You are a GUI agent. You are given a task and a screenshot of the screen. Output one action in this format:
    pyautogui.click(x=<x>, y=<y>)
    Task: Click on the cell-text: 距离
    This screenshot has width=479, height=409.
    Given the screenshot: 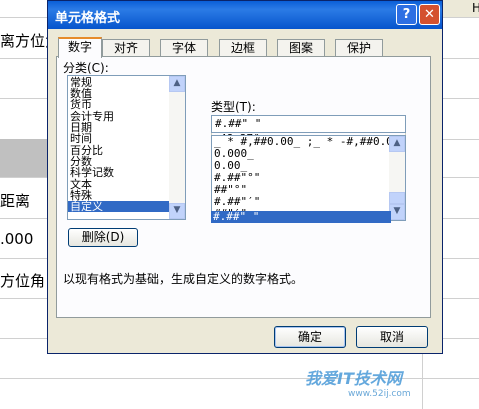 What is the action you would take?
    pyautogui.click(x=15, y=200)
    